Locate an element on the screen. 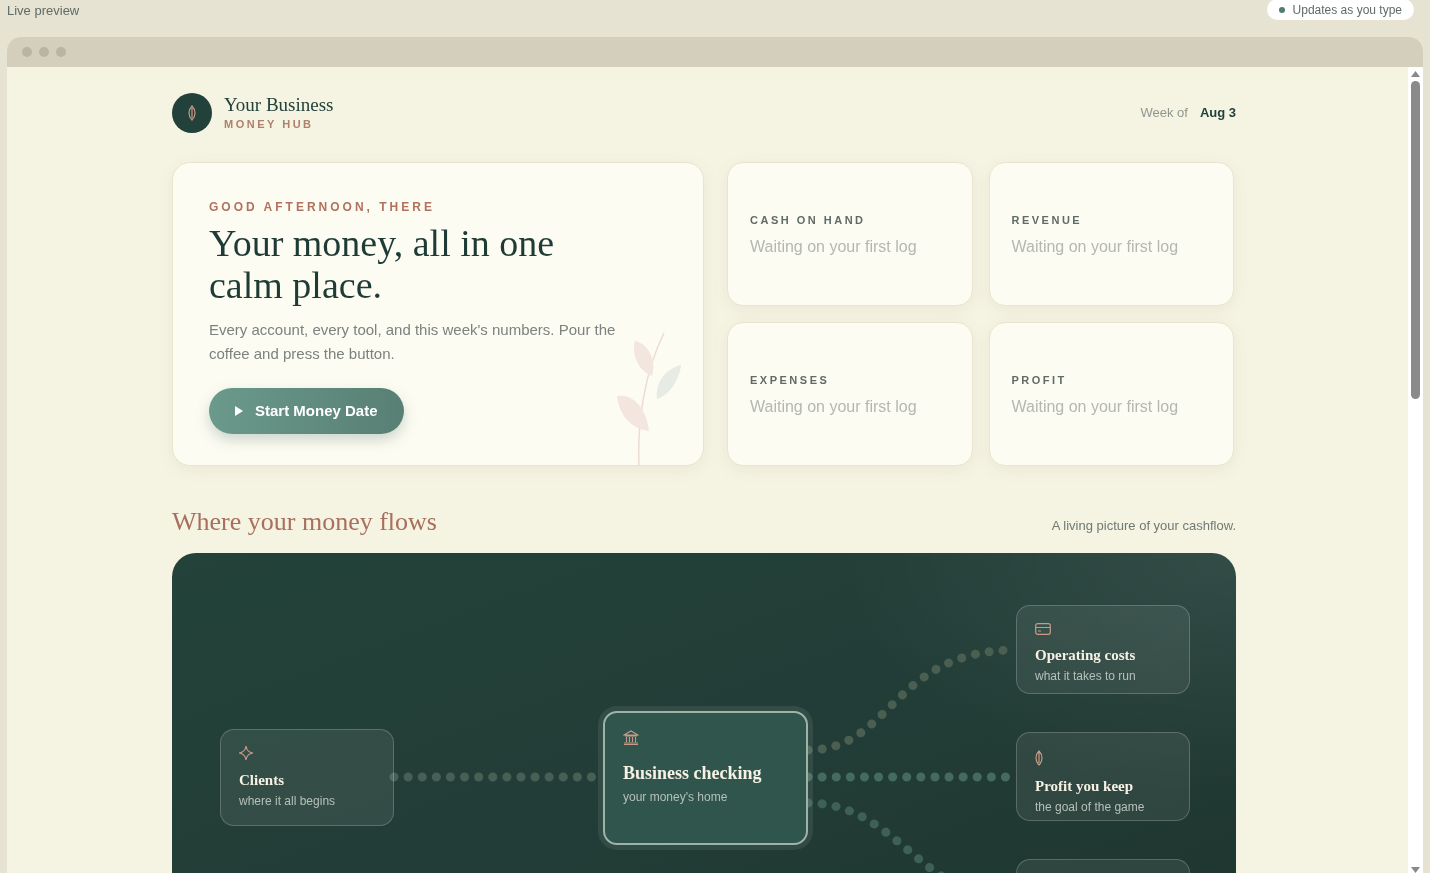 This screenshot has width=1430, height=873. bank-icon is located at coordinates (631, 737).